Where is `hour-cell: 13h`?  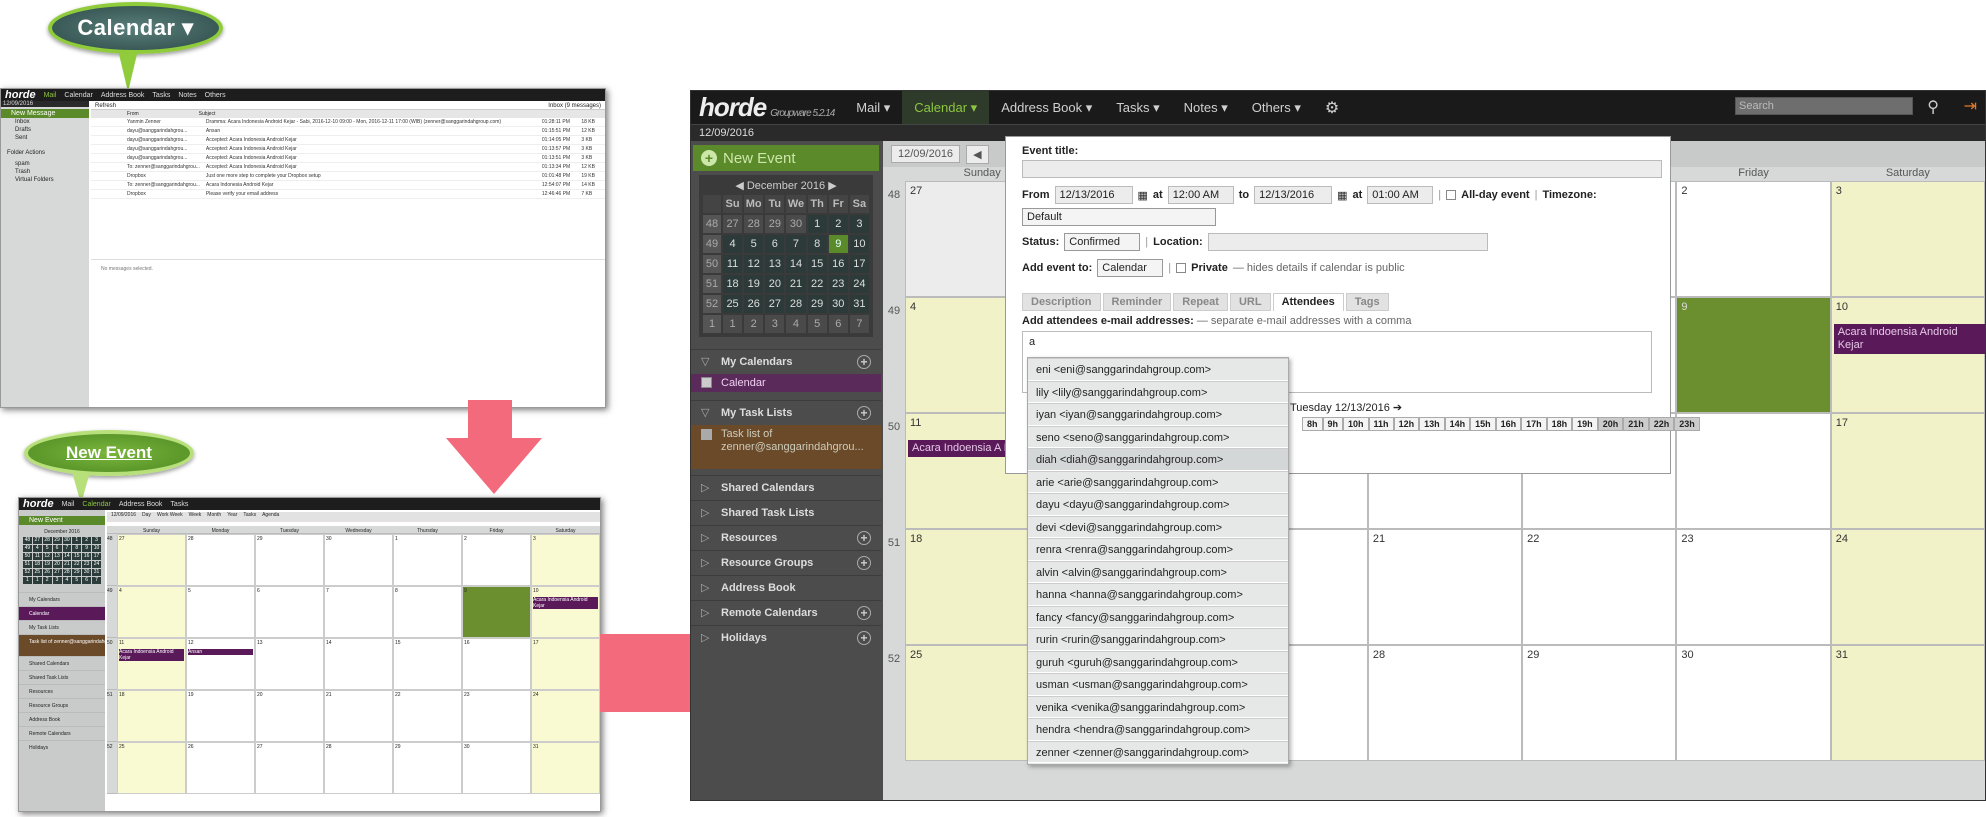
hour-cell: 13h is located at coordinates (1432, 424).